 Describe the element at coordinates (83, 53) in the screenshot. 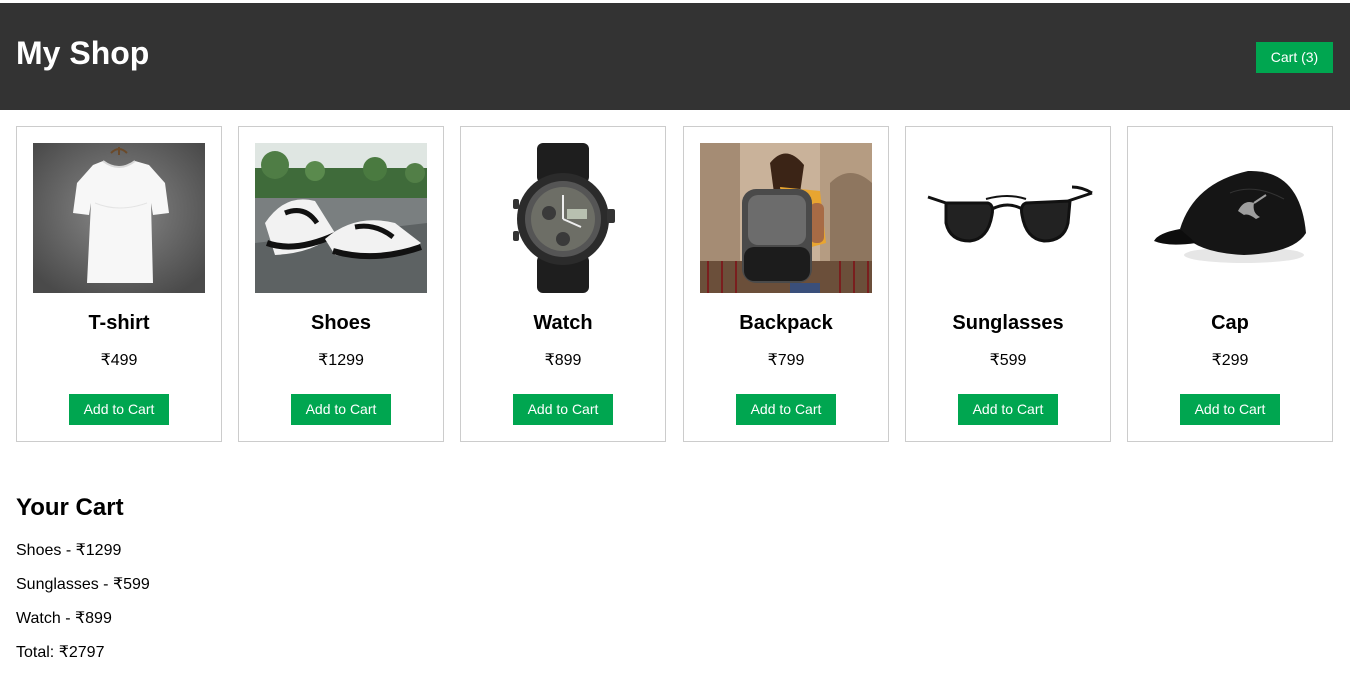

I see `shop-title: My Shop` at that location.